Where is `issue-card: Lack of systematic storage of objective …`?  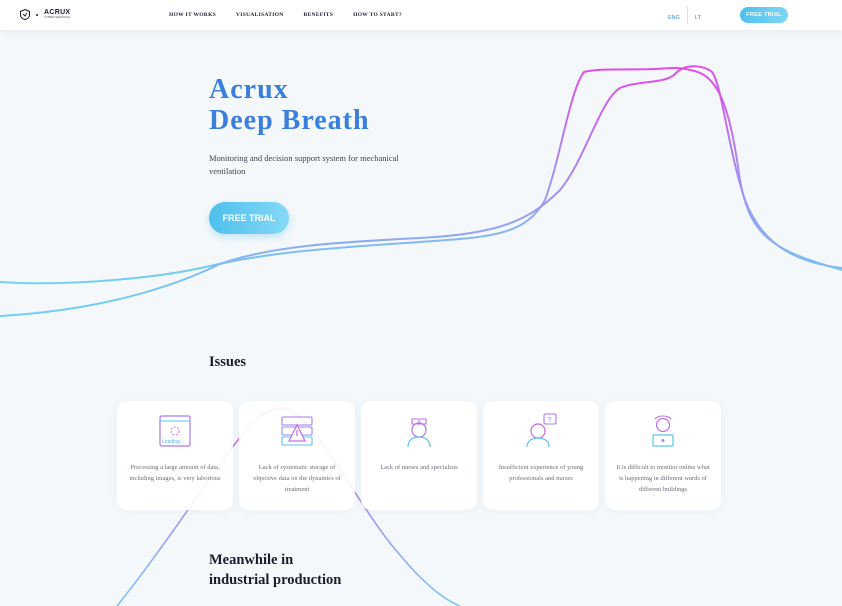
issue-card: Lack of systematic storage of objective … is located at coordinates (297, 455).